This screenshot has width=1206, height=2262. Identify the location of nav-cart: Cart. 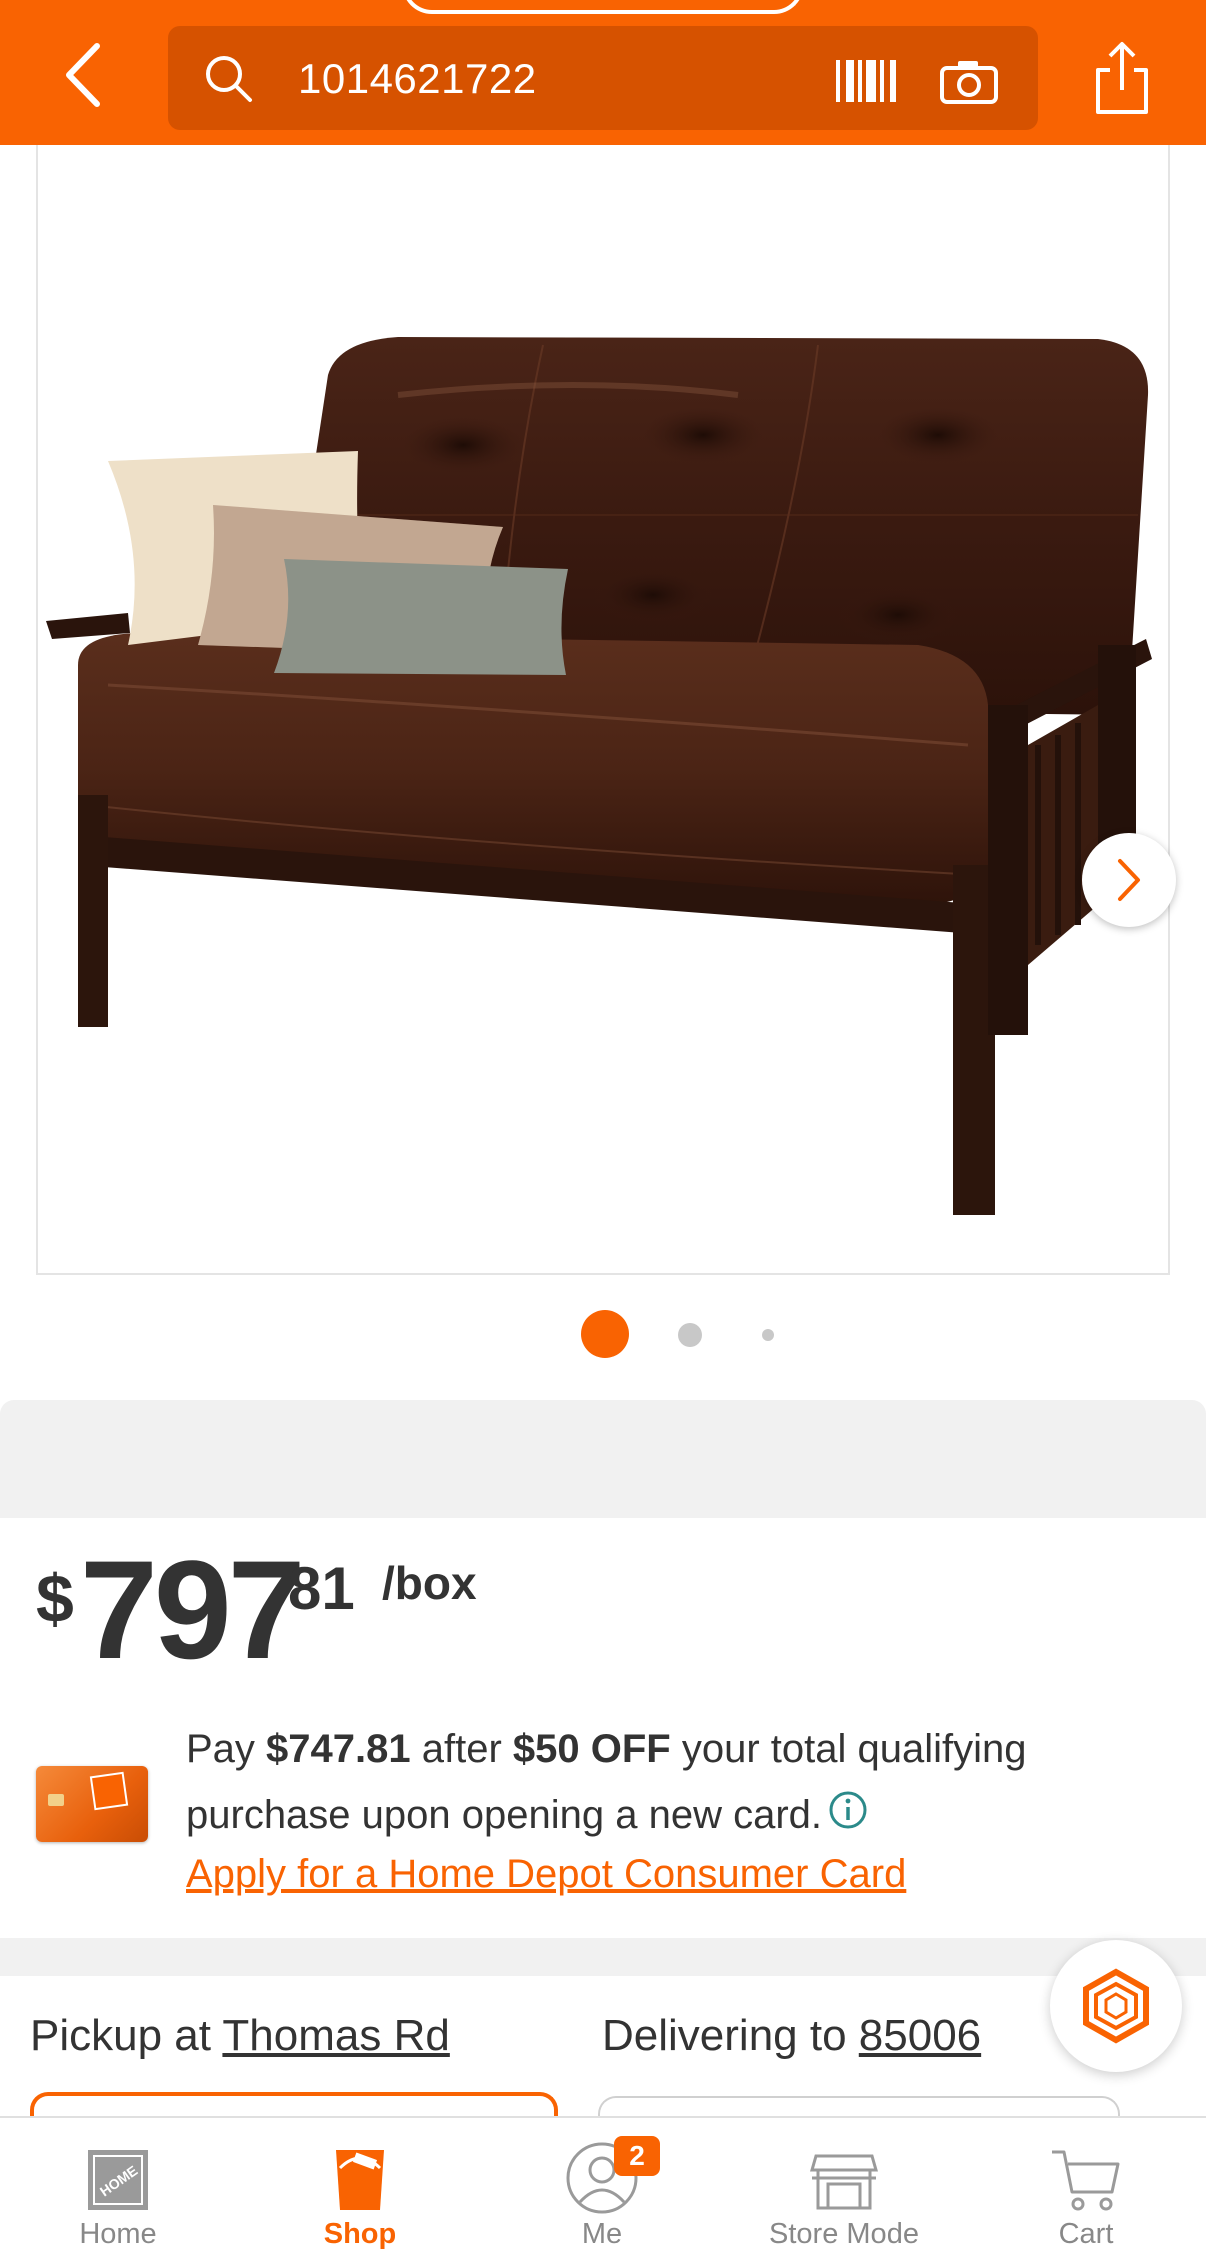
(1086, 2190).